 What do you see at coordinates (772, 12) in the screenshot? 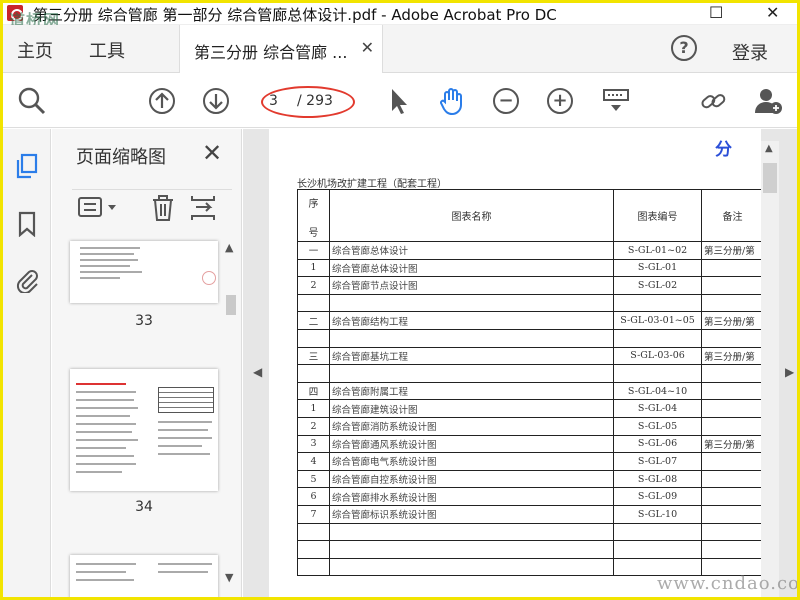
I see `close-window-button: ✕` at bounding box center [772, 12].